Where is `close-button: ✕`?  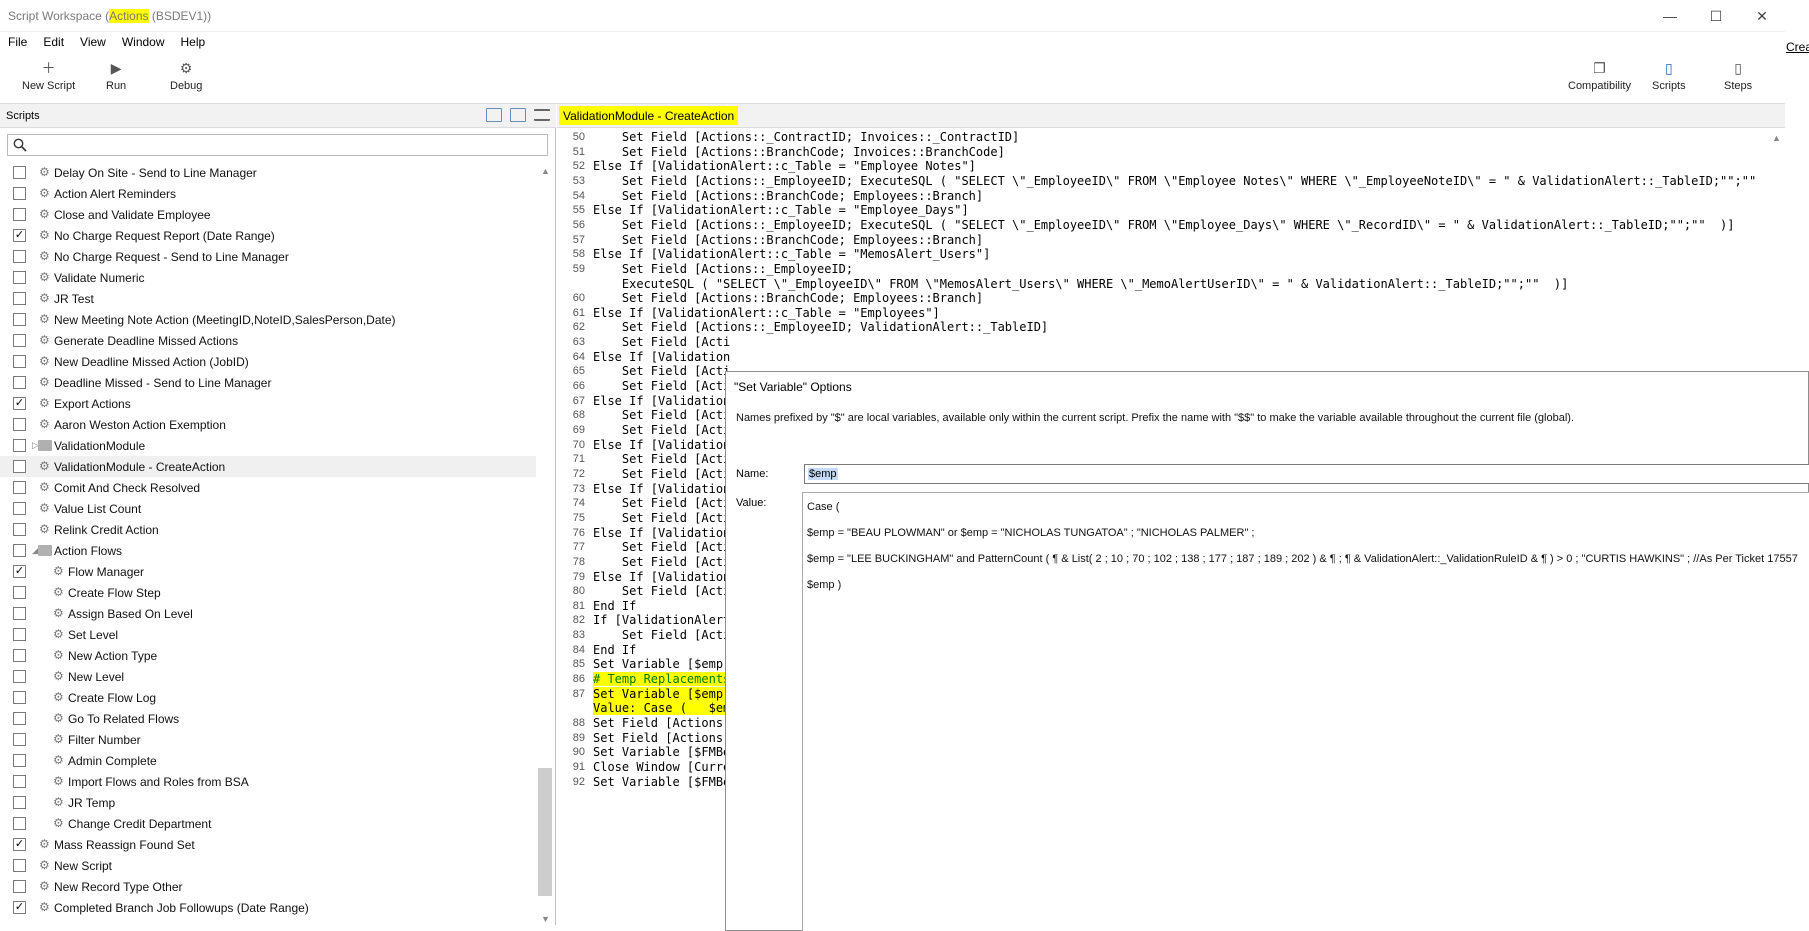
close-button: ✕ is located at coordinates (1762, 16).